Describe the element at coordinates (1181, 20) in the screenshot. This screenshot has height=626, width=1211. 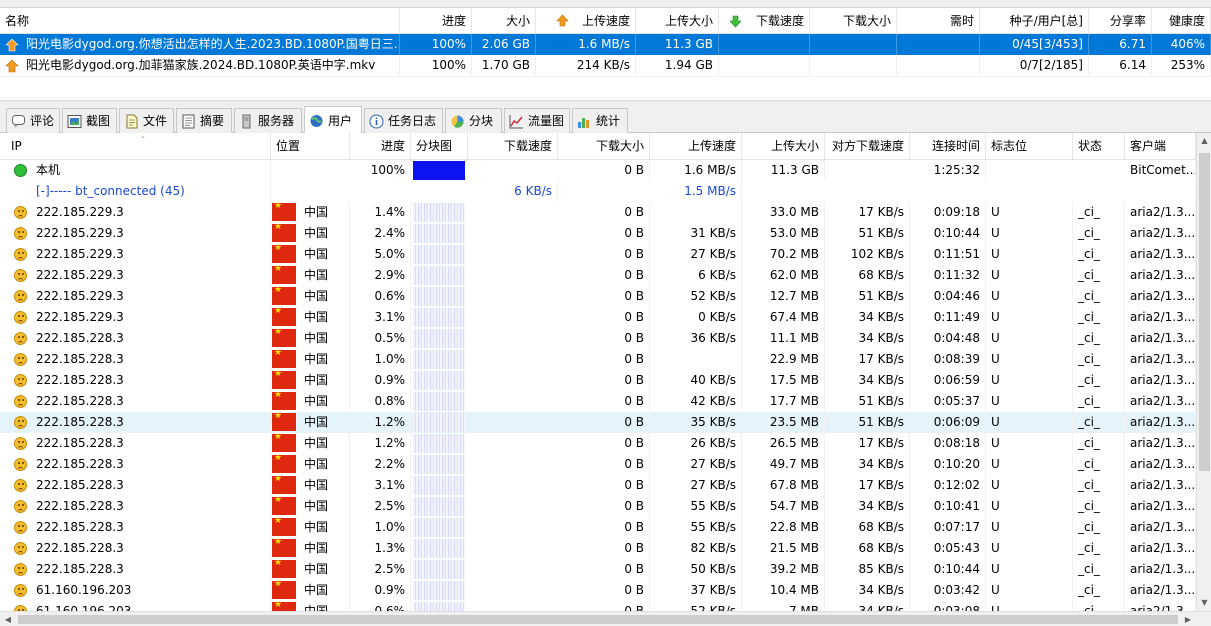
I see `col-health: 健康度` at that location.